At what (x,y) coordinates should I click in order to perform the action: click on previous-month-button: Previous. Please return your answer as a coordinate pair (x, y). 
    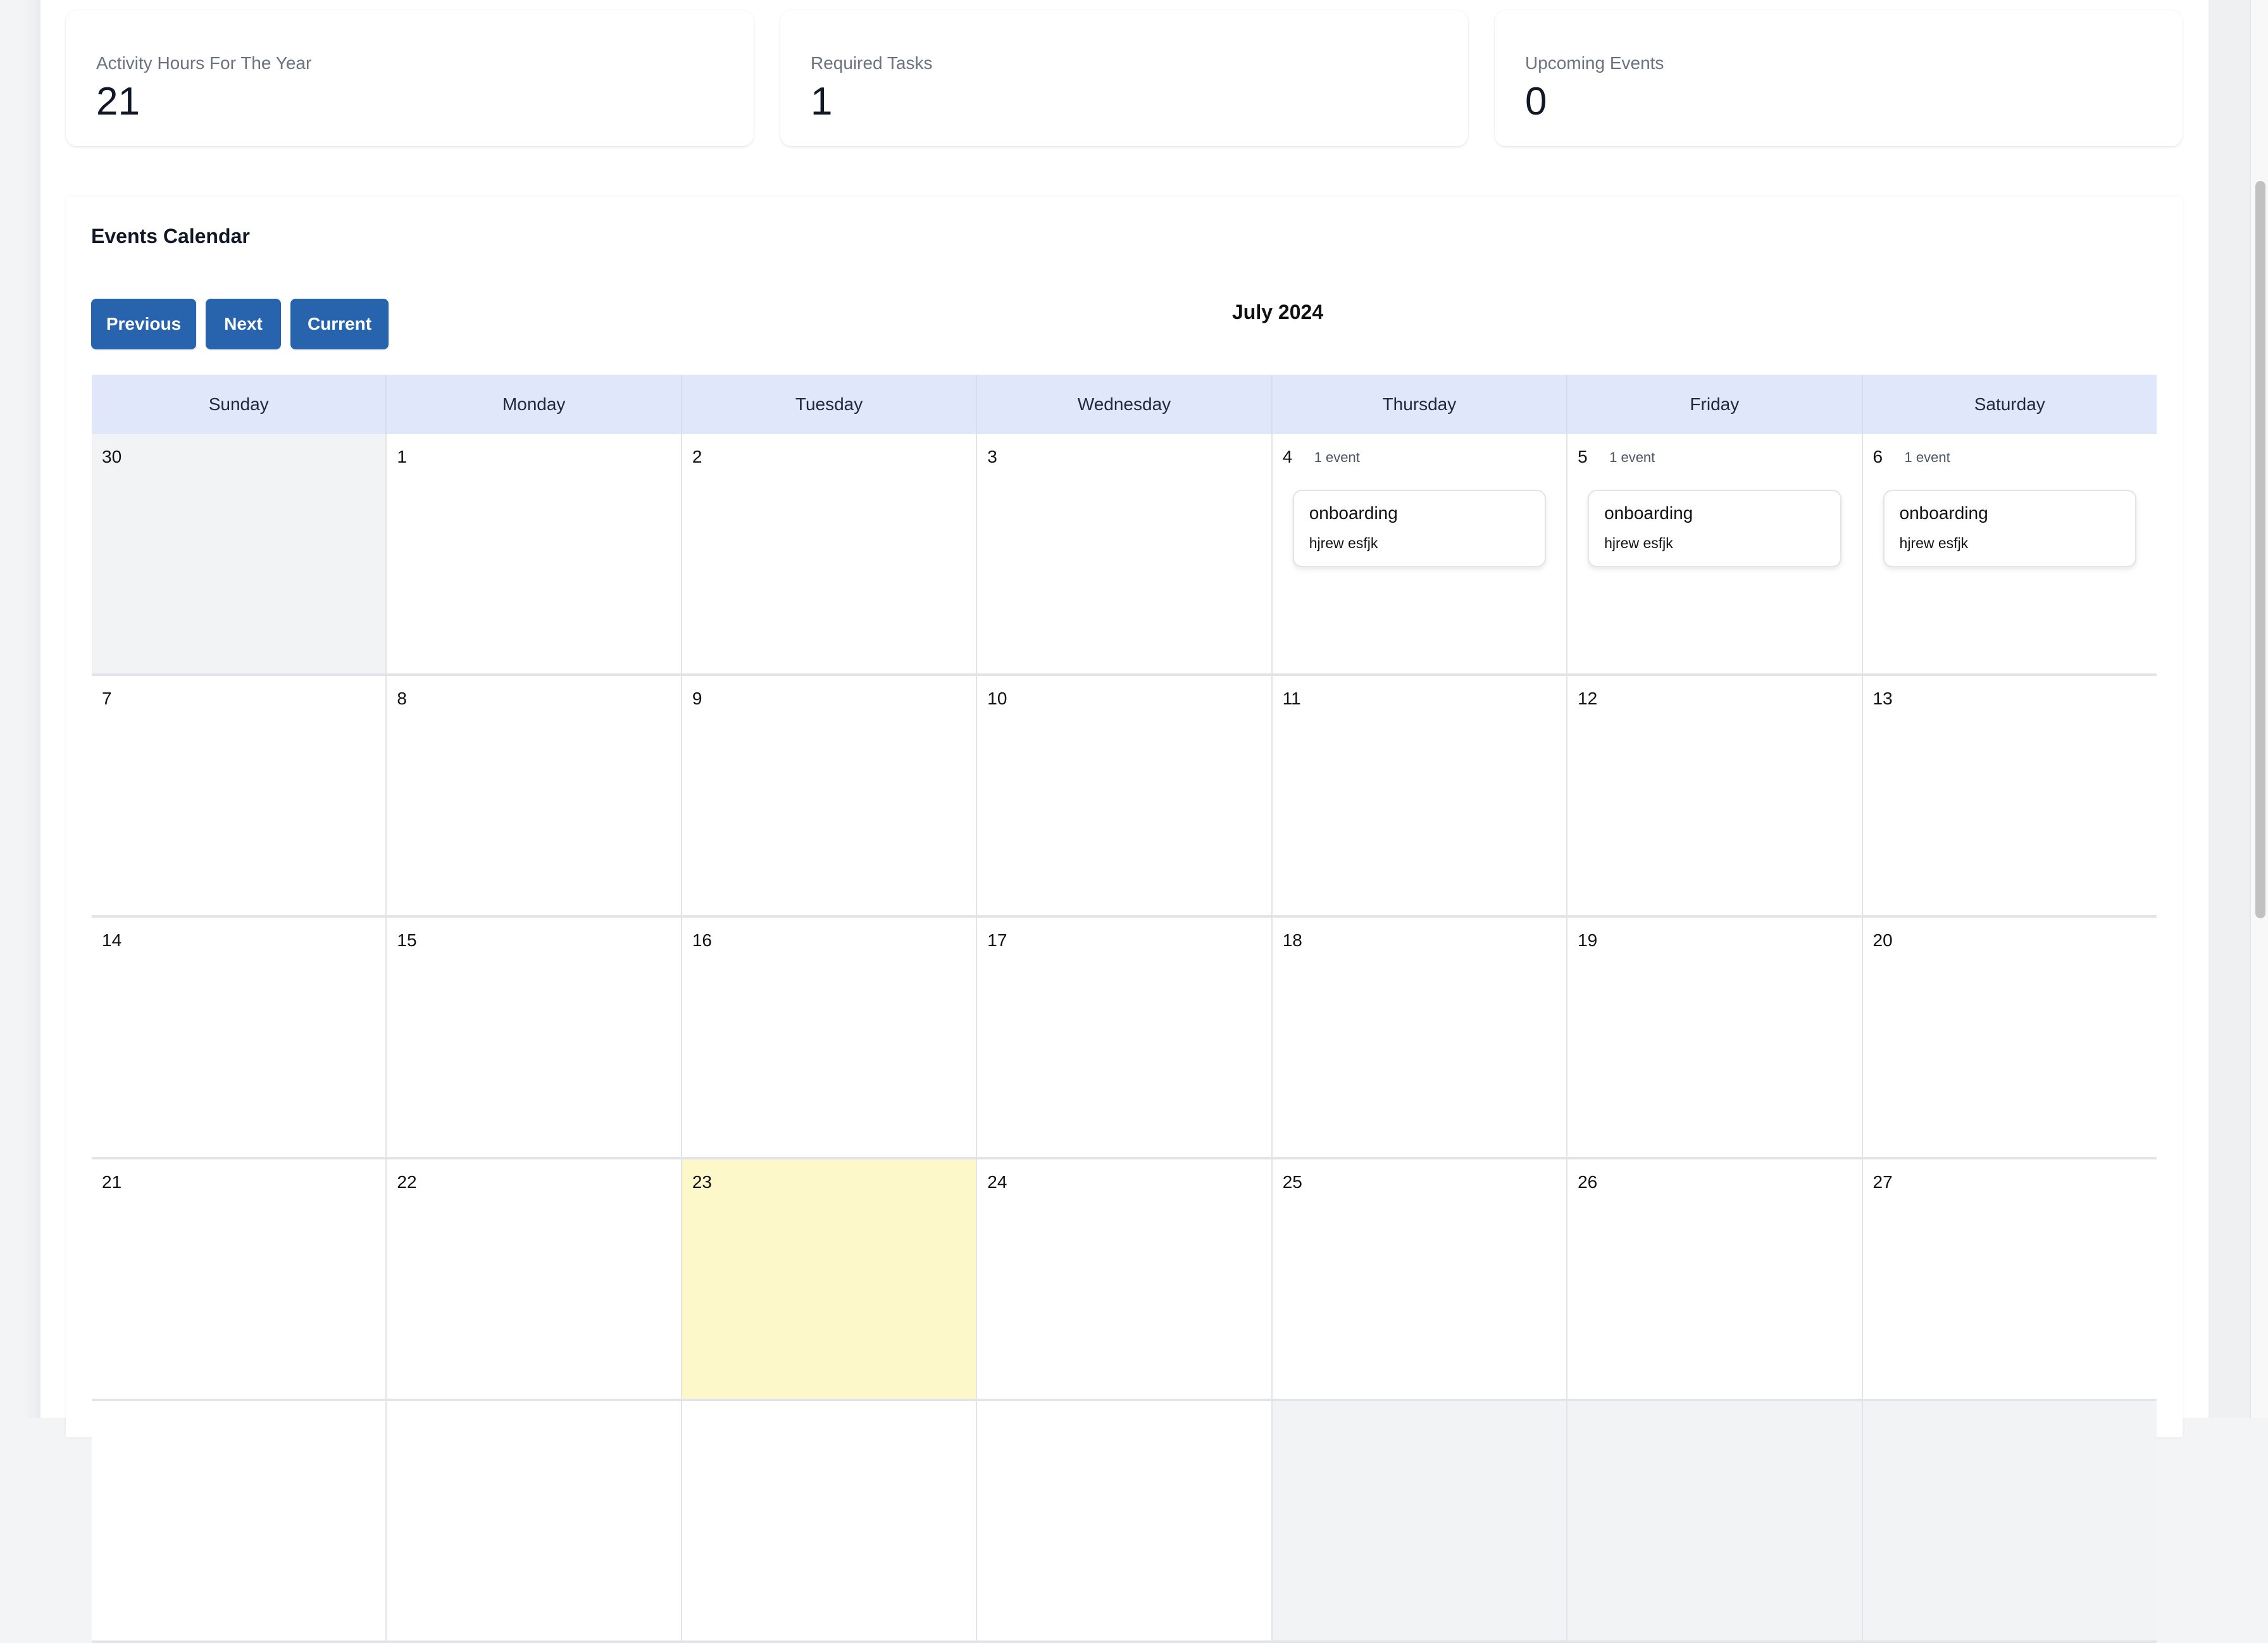
    Looking at the image, I should click on (143, 324).